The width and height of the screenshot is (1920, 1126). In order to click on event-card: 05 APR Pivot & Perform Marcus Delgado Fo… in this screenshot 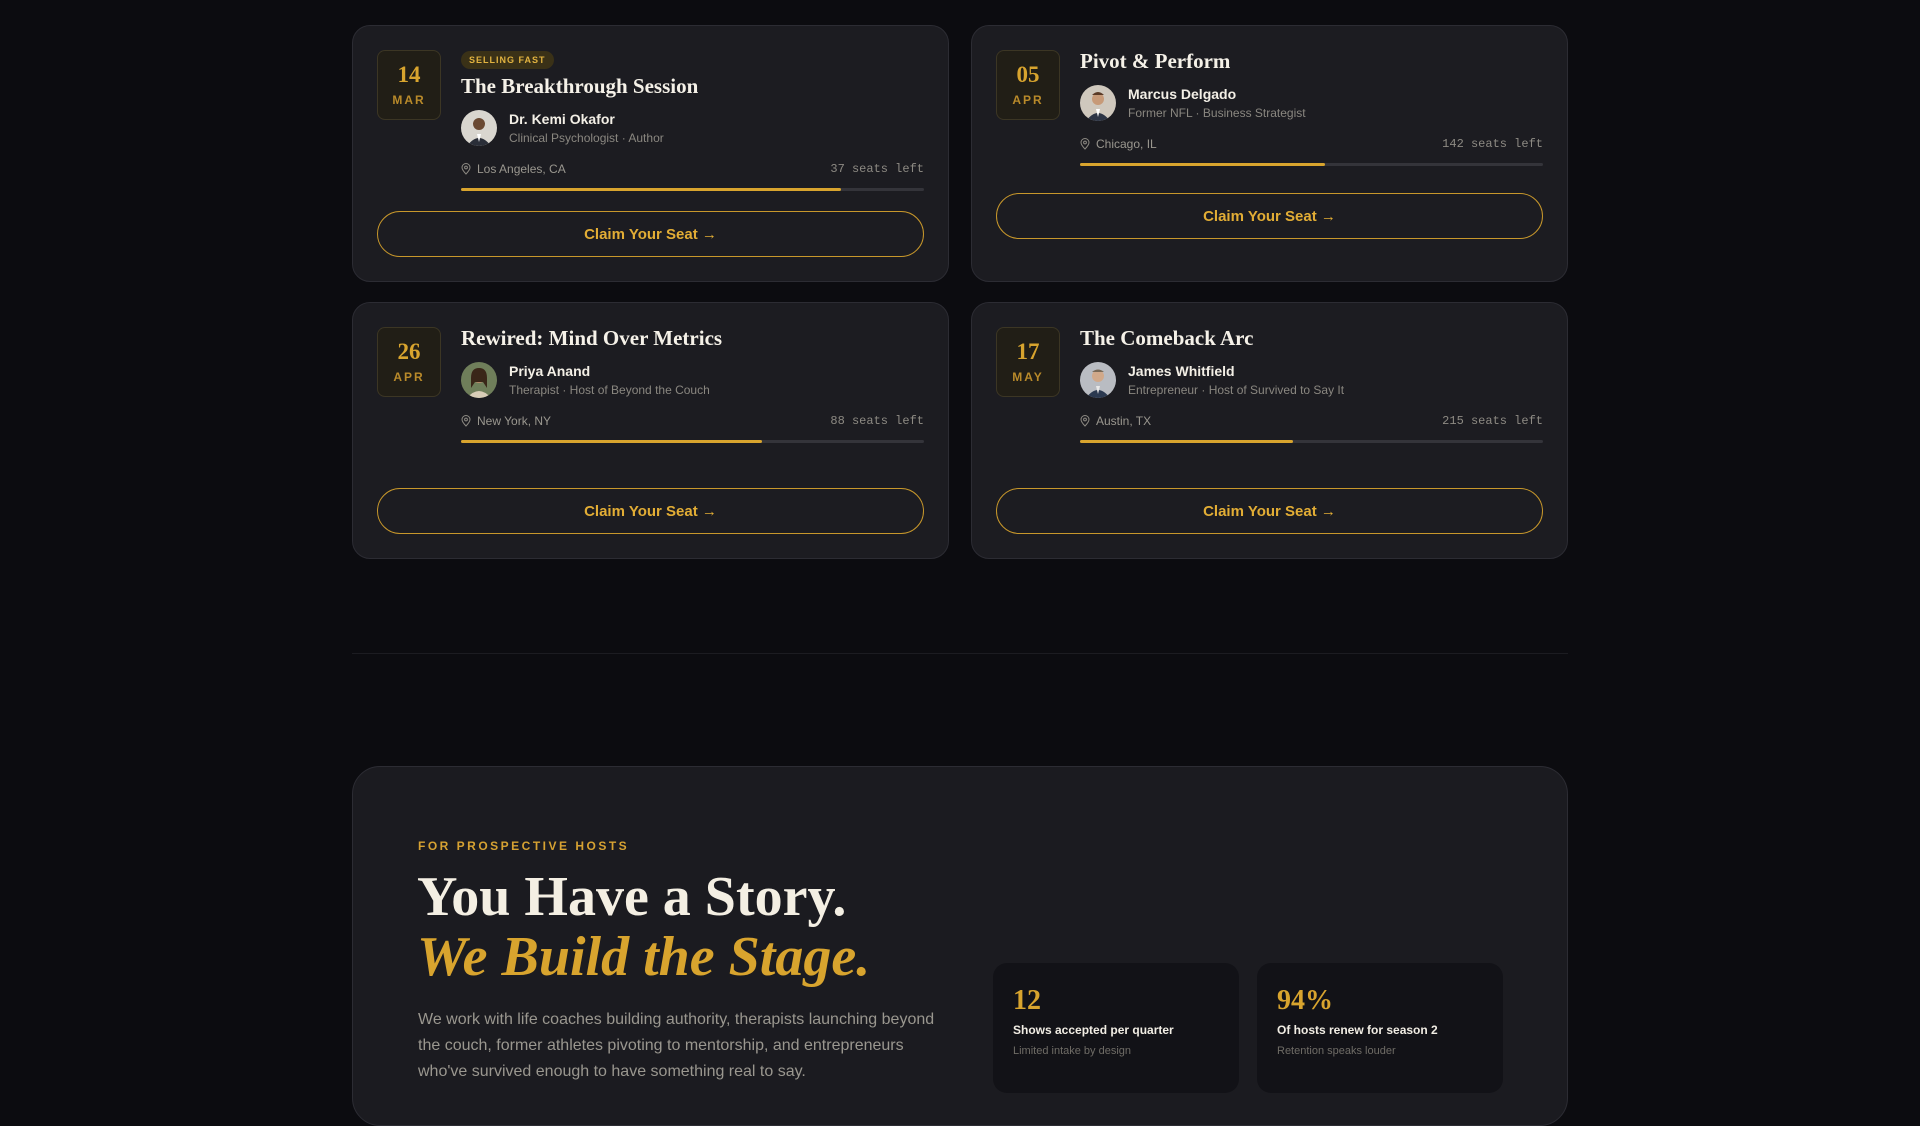, I will do `click(1269, 153)`.